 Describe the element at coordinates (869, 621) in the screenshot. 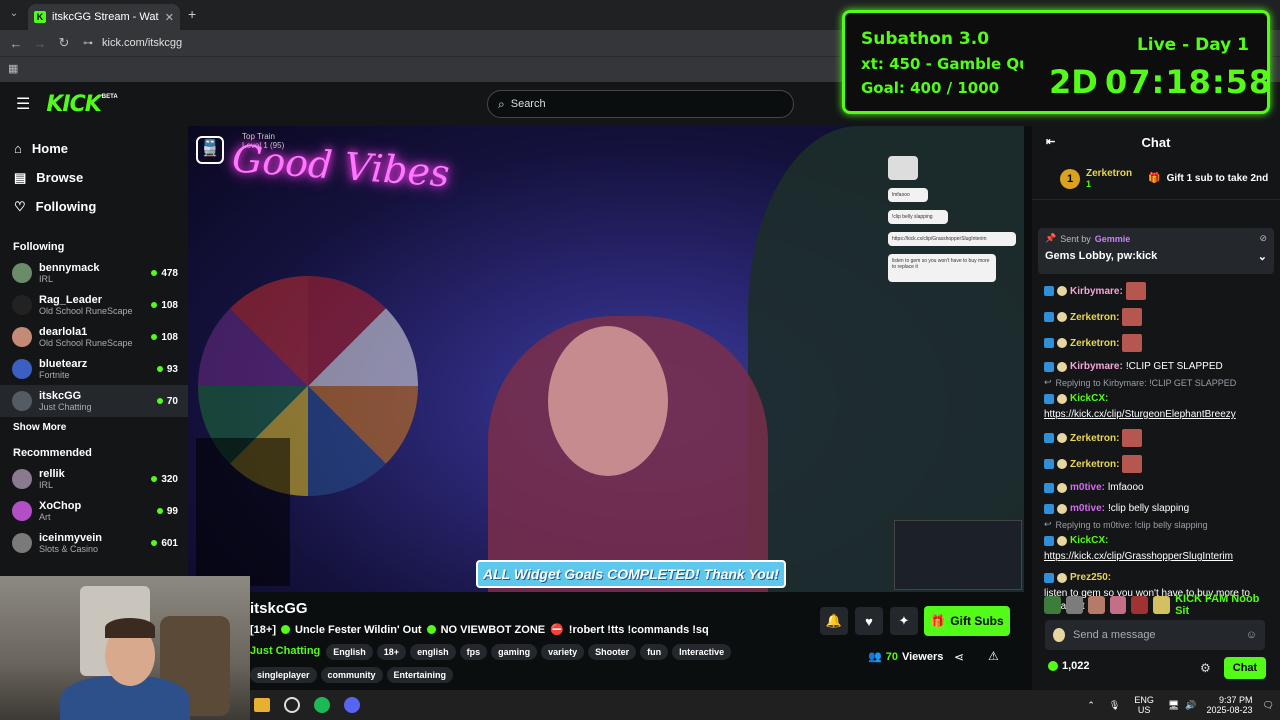

I see `follow-button: ♥` at that location.